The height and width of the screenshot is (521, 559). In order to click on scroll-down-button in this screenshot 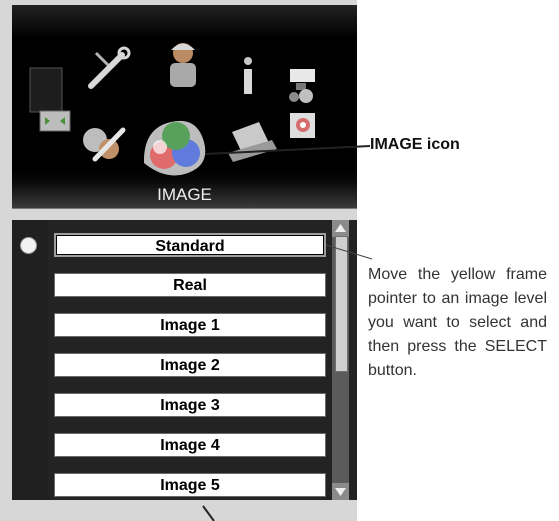, I will do `click(340, 491)`.